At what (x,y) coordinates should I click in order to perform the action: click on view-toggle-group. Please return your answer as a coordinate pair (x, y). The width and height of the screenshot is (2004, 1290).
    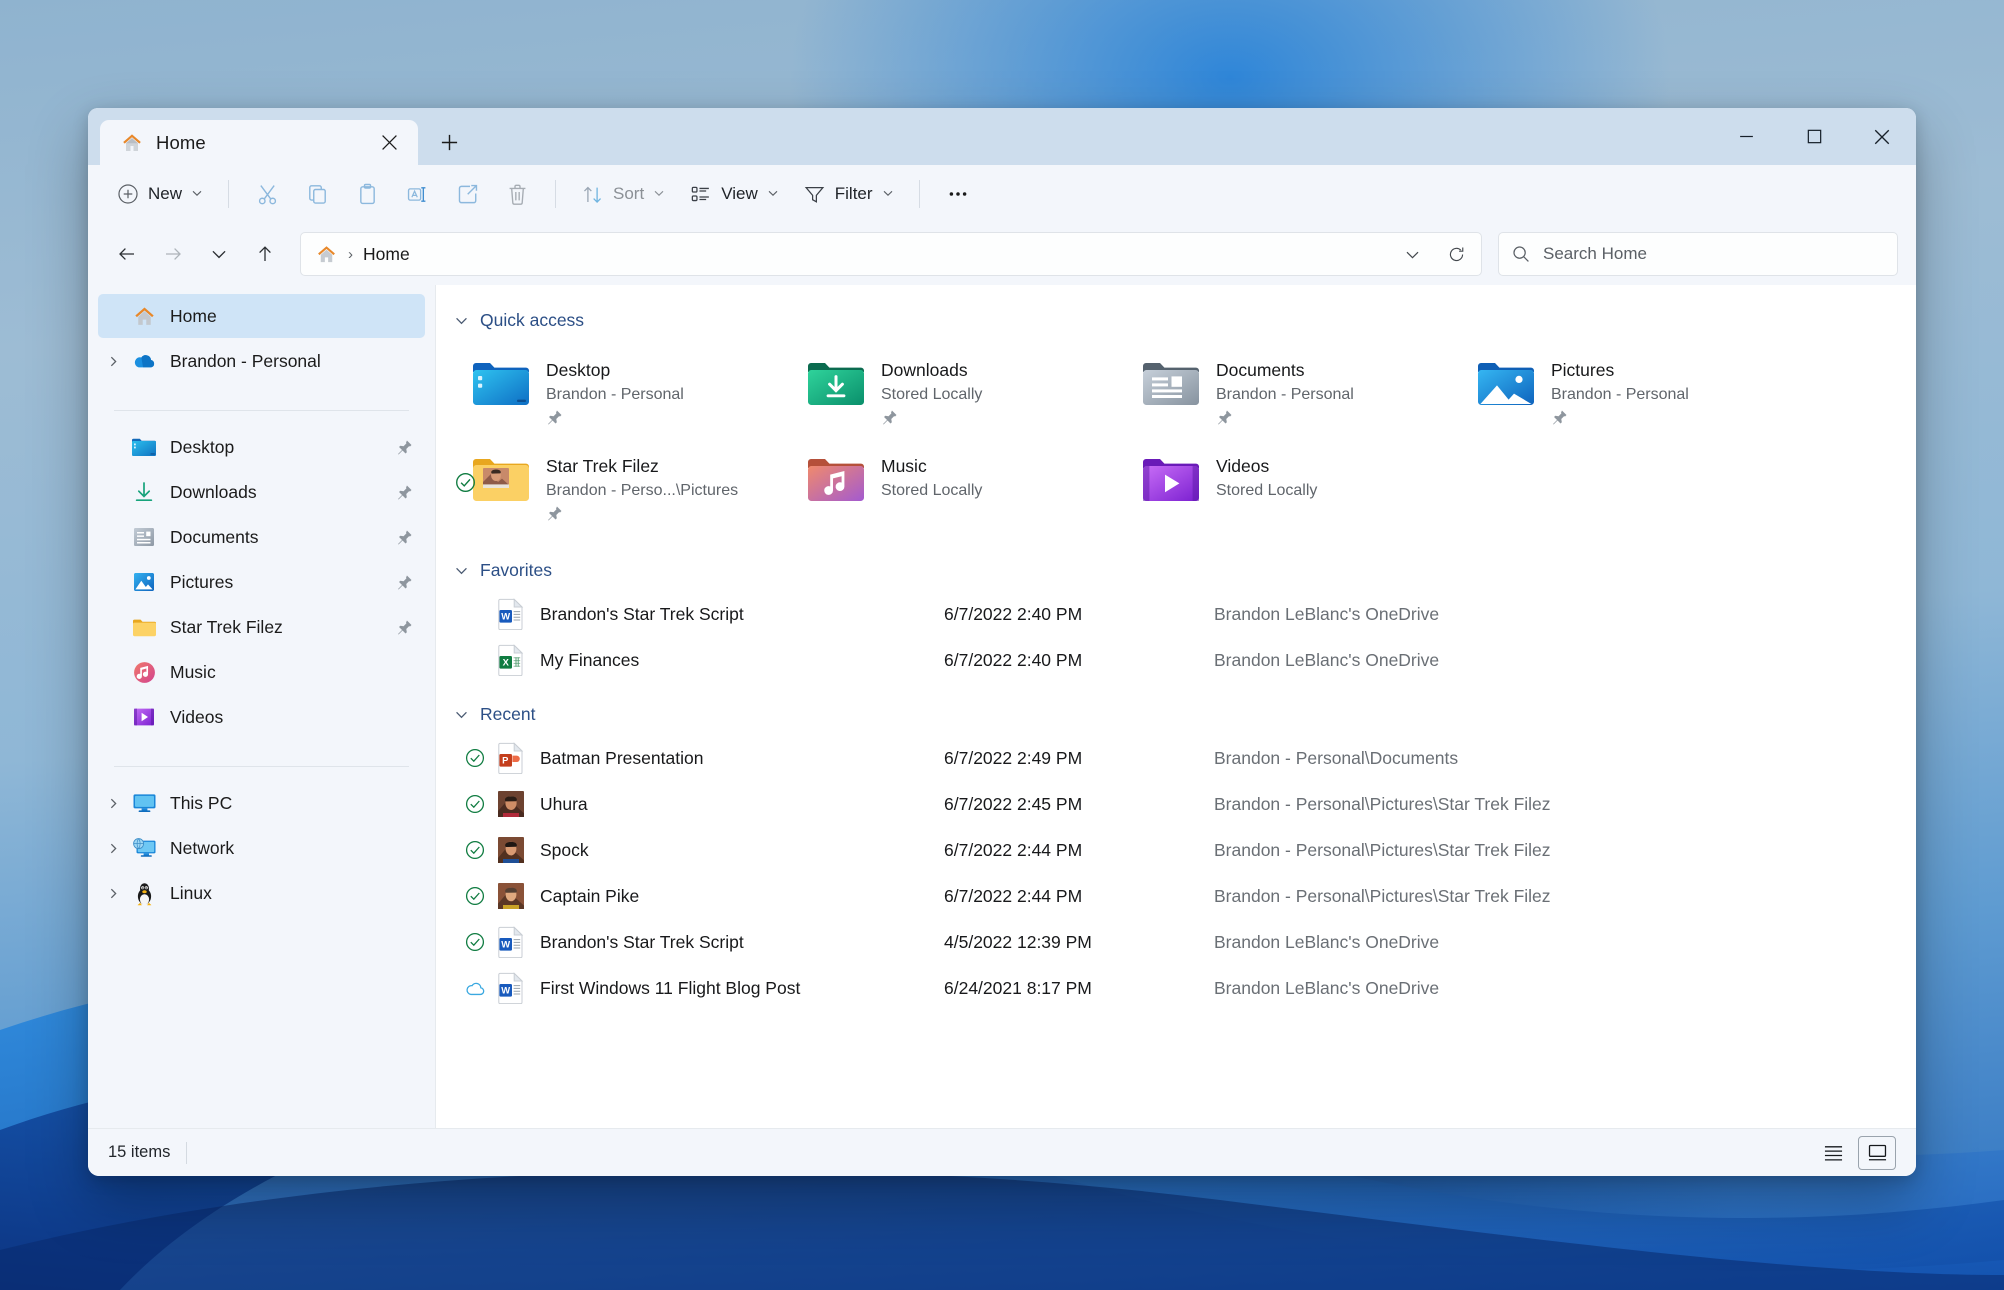
    Looking at the image, I should click on (1855, 1152).